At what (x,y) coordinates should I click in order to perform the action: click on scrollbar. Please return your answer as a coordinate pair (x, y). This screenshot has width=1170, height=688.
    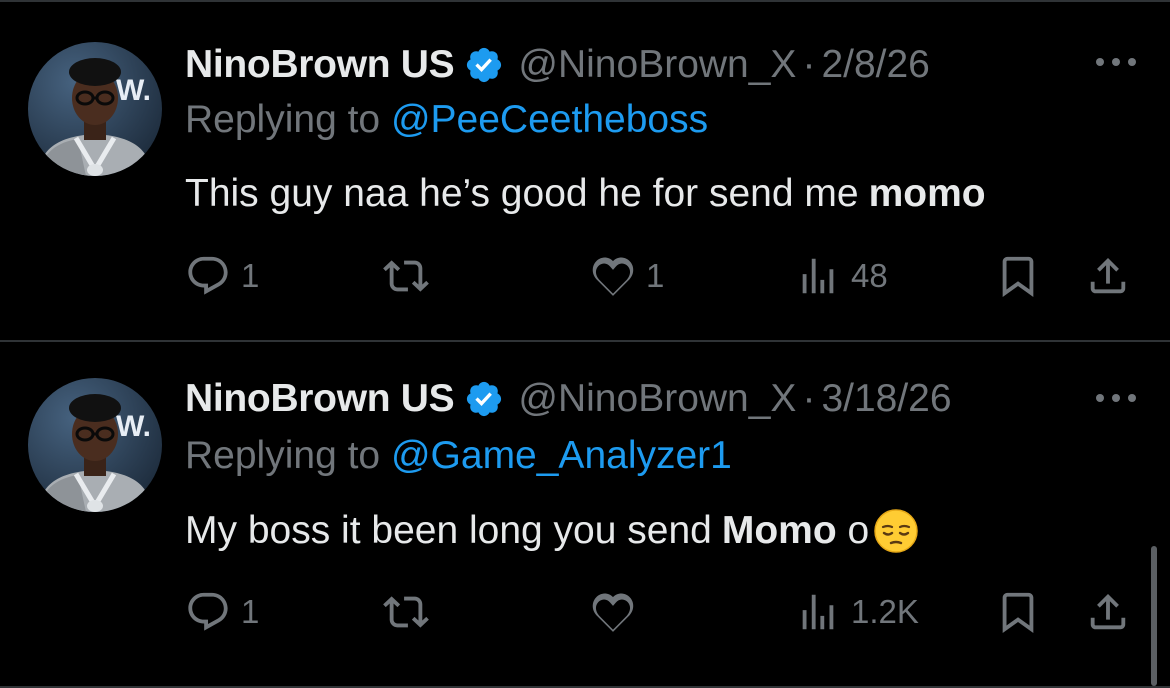
    Looking at the image, I should click on (1154, 616).